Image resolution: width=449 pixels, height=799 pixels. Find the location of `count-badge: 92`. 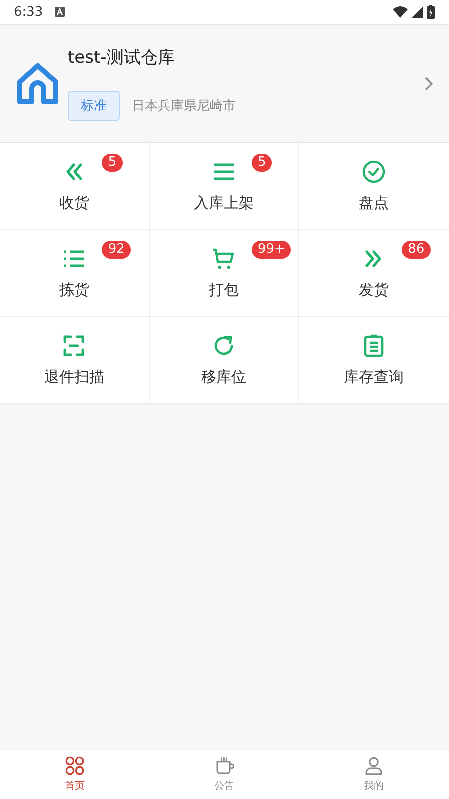

count-badge: 92 is located at coordinates (116, 249).